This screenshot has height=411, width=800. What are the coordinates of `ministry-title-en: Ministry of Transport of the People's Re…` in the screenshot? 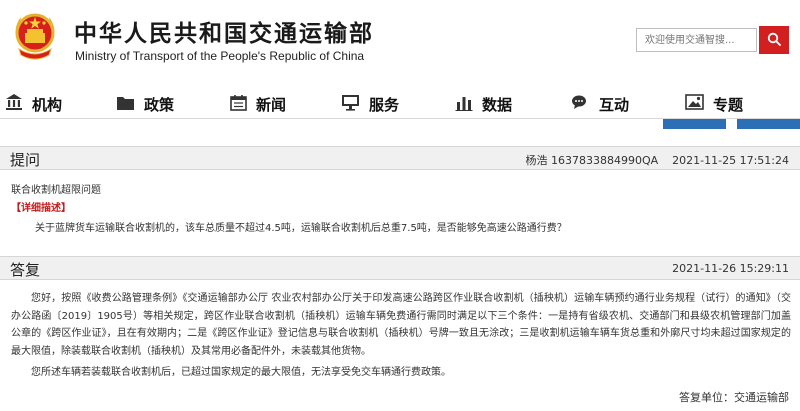 It's located at (219, 56).